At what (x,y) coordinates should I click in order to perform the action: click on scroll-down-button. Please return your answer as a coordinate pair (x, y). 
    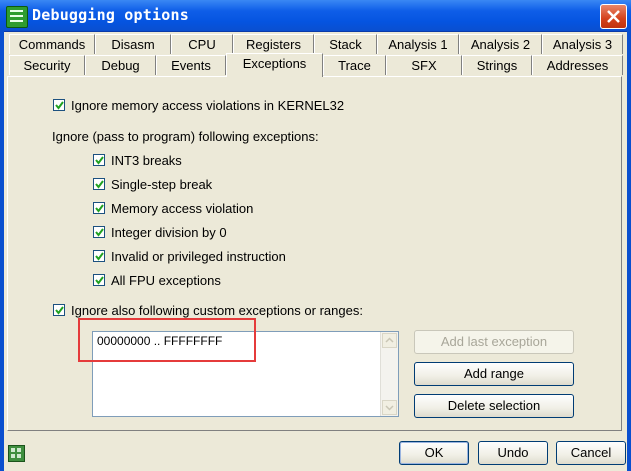
    Looking at the image, I should click on (389, 407).